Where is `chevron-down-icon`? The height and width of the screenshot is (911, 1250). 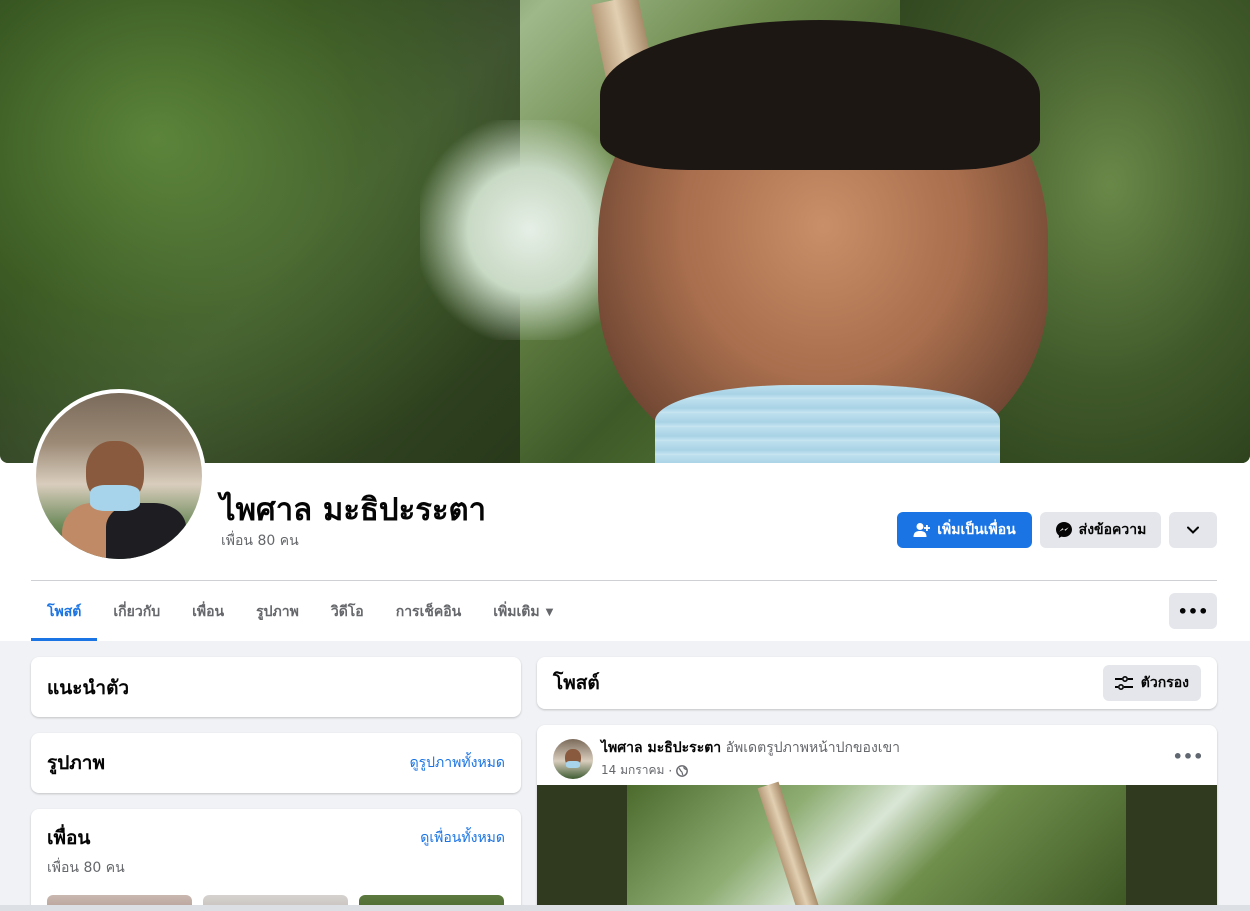 chevron-down-icon is located at coordinates (1193, 530).